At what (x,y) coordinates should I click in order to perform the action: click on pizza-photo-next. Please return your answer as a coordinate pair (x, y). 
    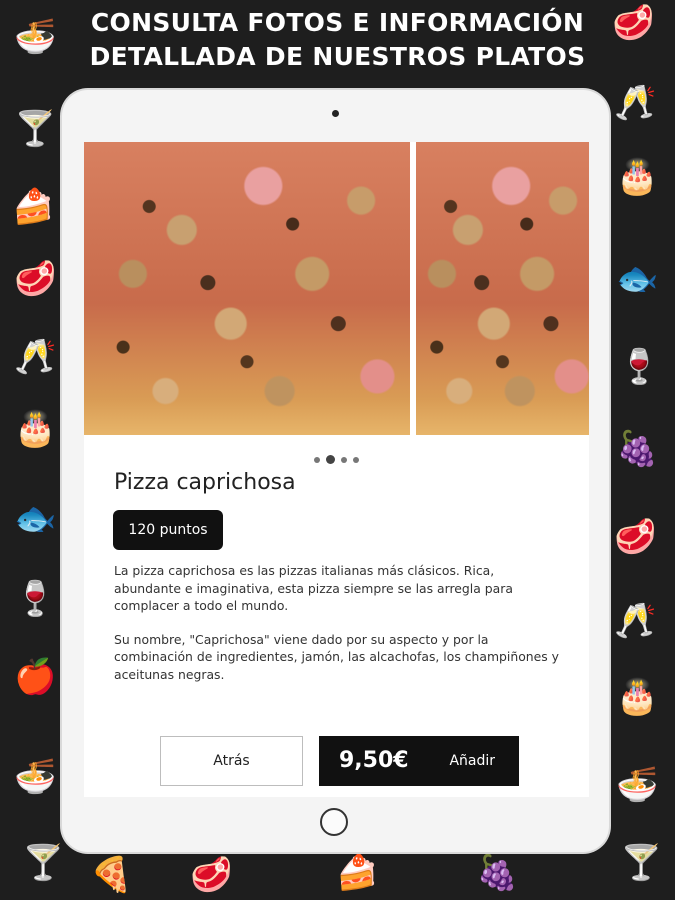
    Looking at the image, I should click on (502, 288).